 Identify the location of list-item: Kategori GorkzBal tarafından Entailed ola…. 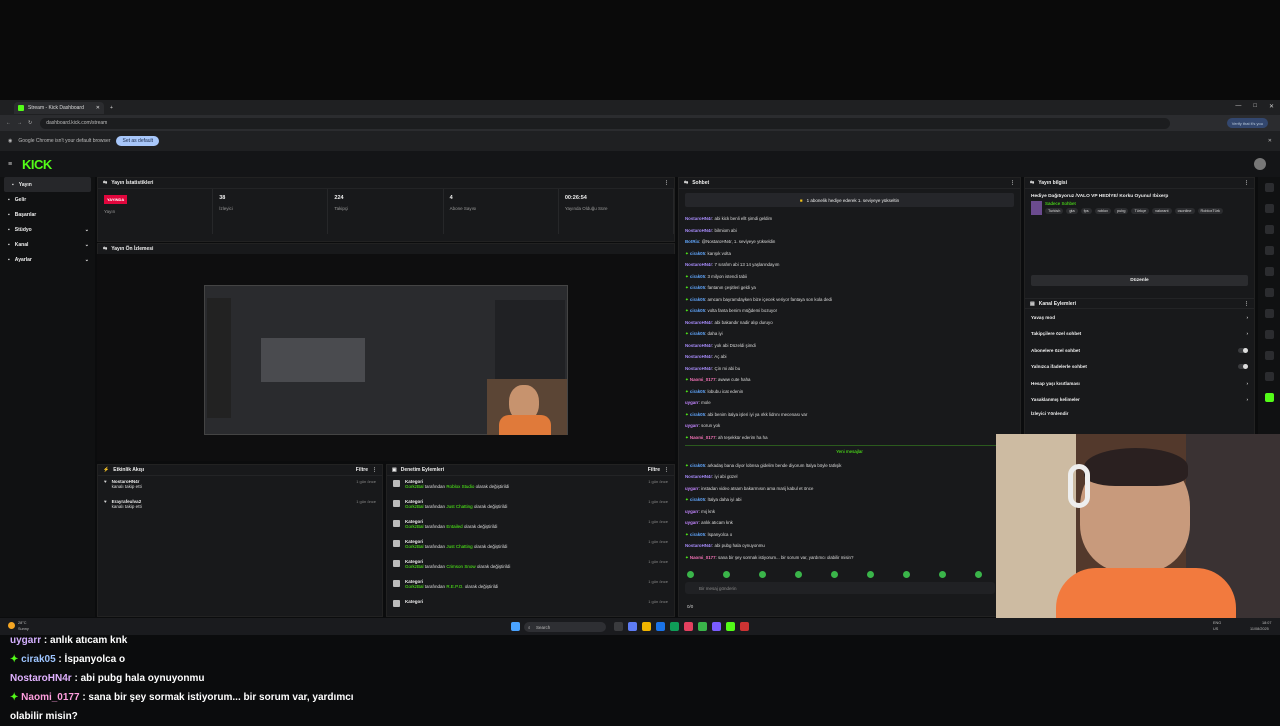
(530, 526).